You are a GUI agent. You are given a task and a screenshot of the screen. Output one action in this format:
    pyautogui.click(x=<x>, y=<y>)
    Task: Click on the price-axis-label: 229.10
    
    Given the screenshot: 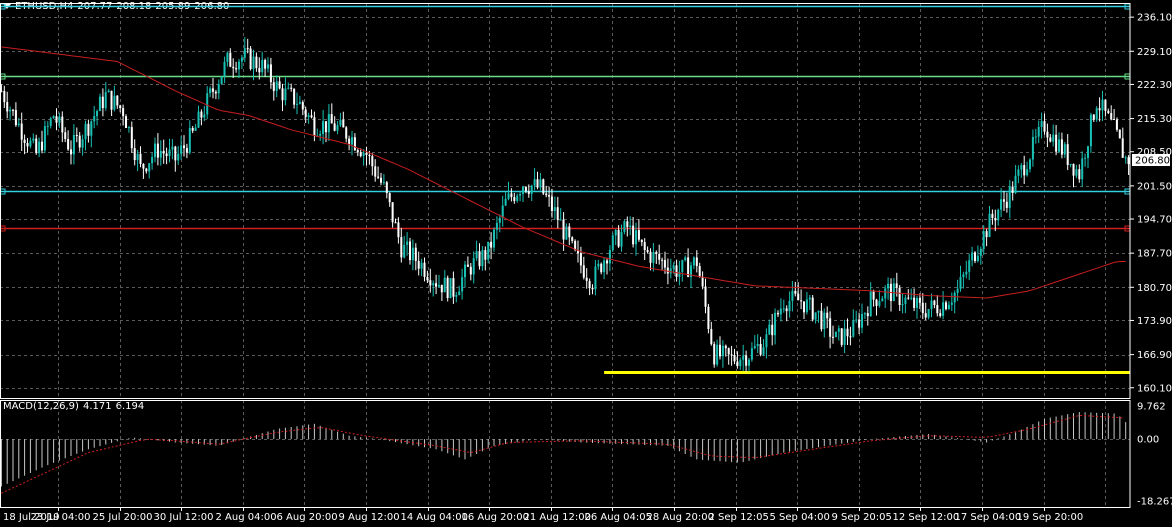 What is the action you would take?
    pyautogui.click(x=1154, y=52)
    